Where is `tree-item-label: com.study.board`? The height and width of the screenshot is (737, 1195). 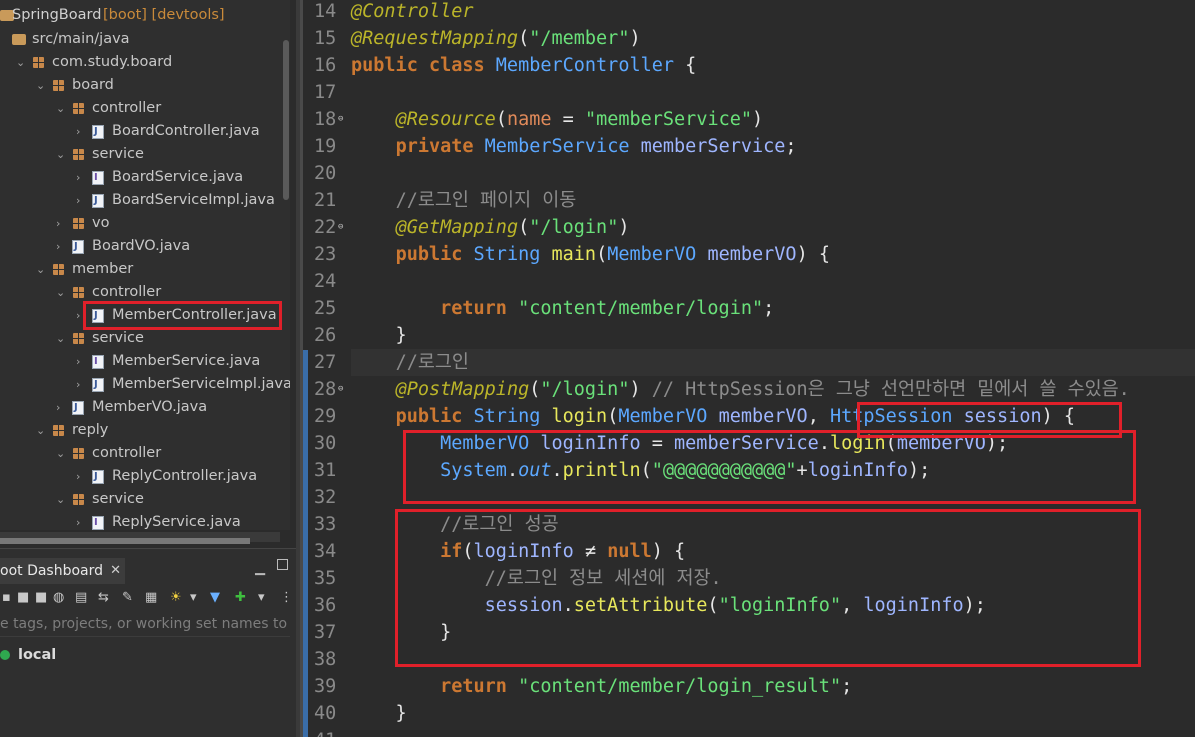 tree-item-label: com.study.board is located at coordinates (112, 62).